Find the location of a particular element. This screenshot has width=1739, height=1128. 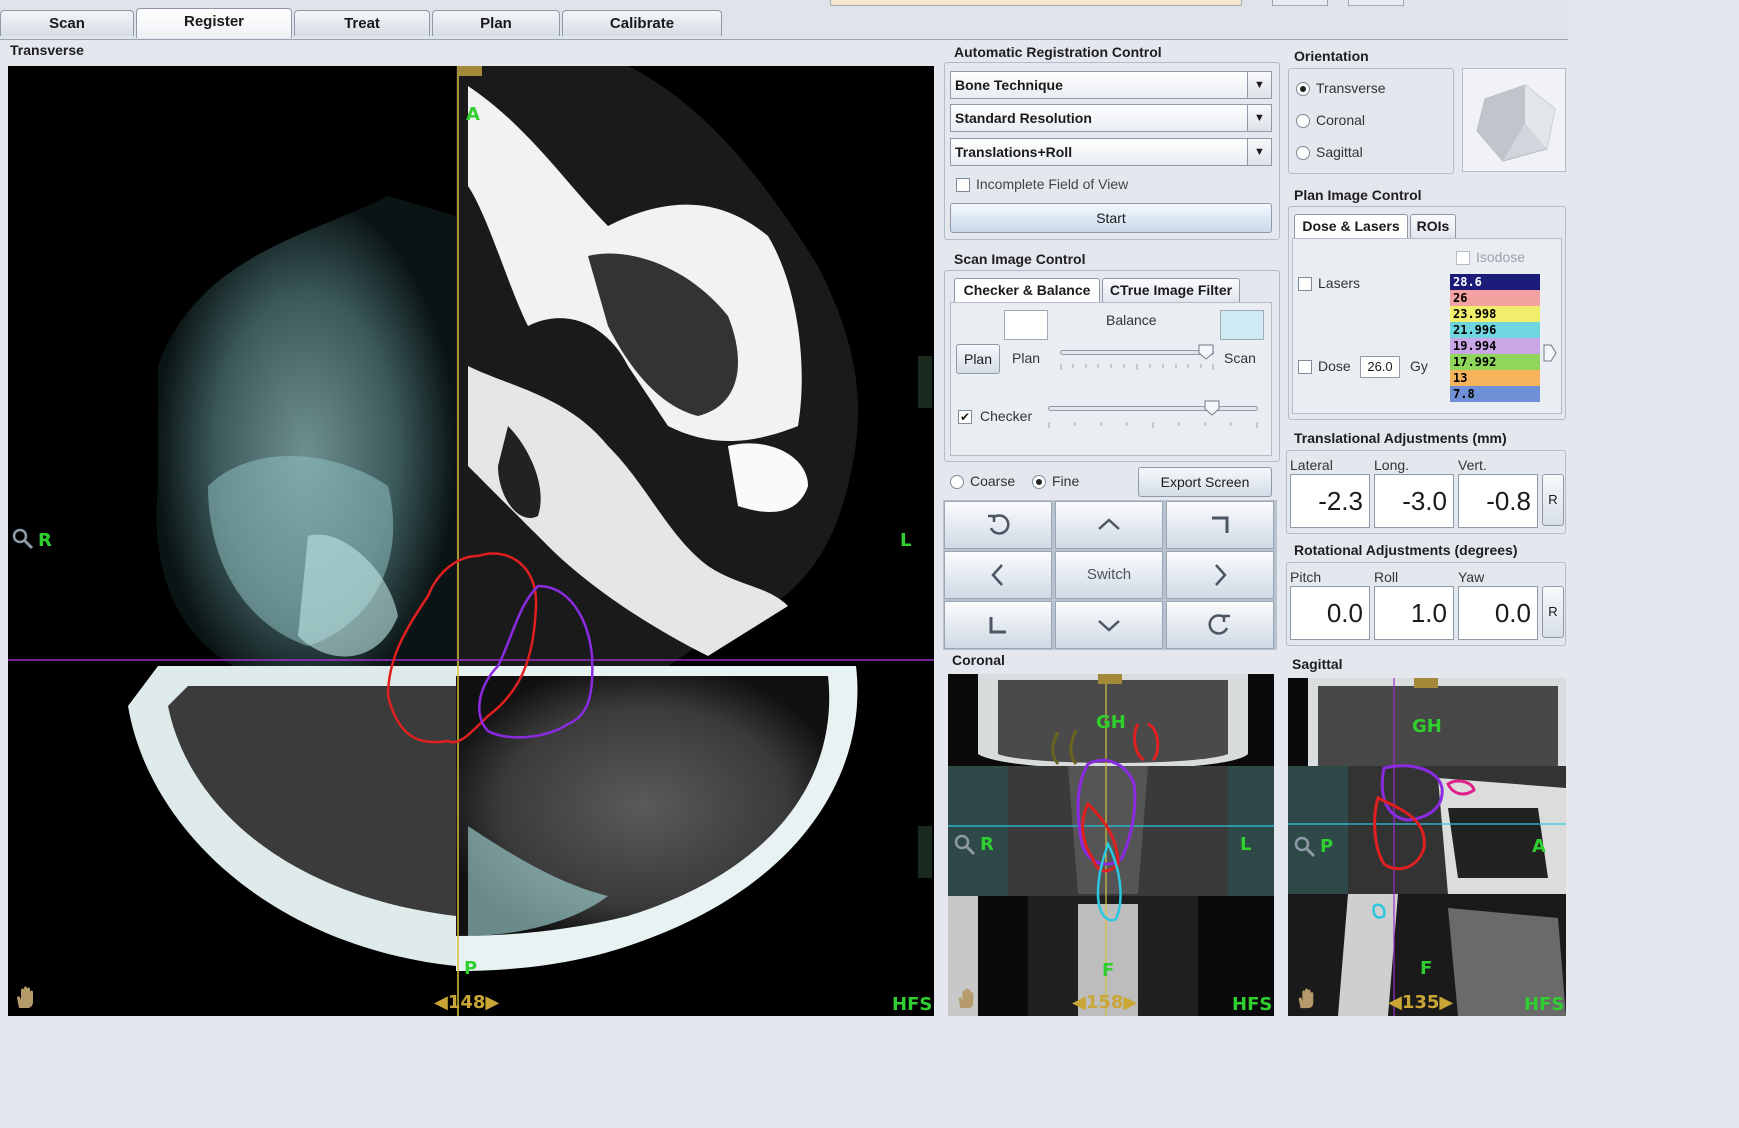

tab-register: Register is located at coordinates (214, 23).